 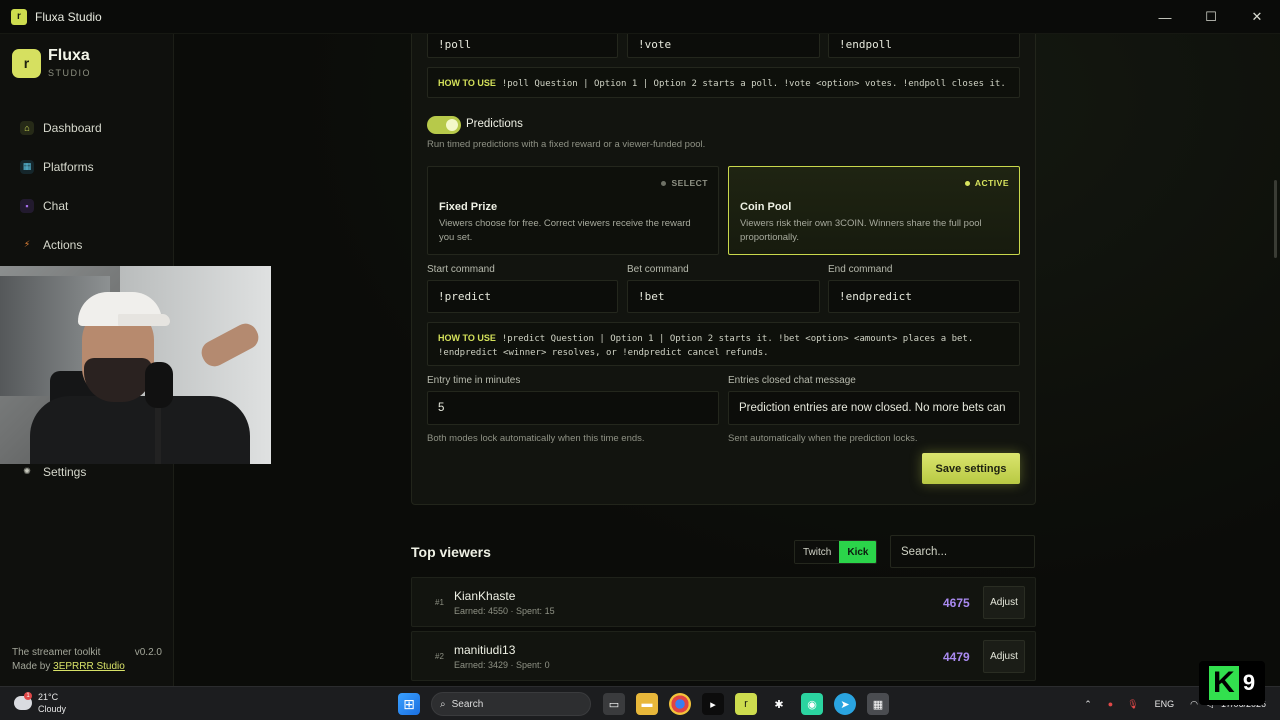 What do you see at coordinates (875, 296) in the screenshot?
I see `end-command-value: !endpredict` at bounding box center [875, 296].